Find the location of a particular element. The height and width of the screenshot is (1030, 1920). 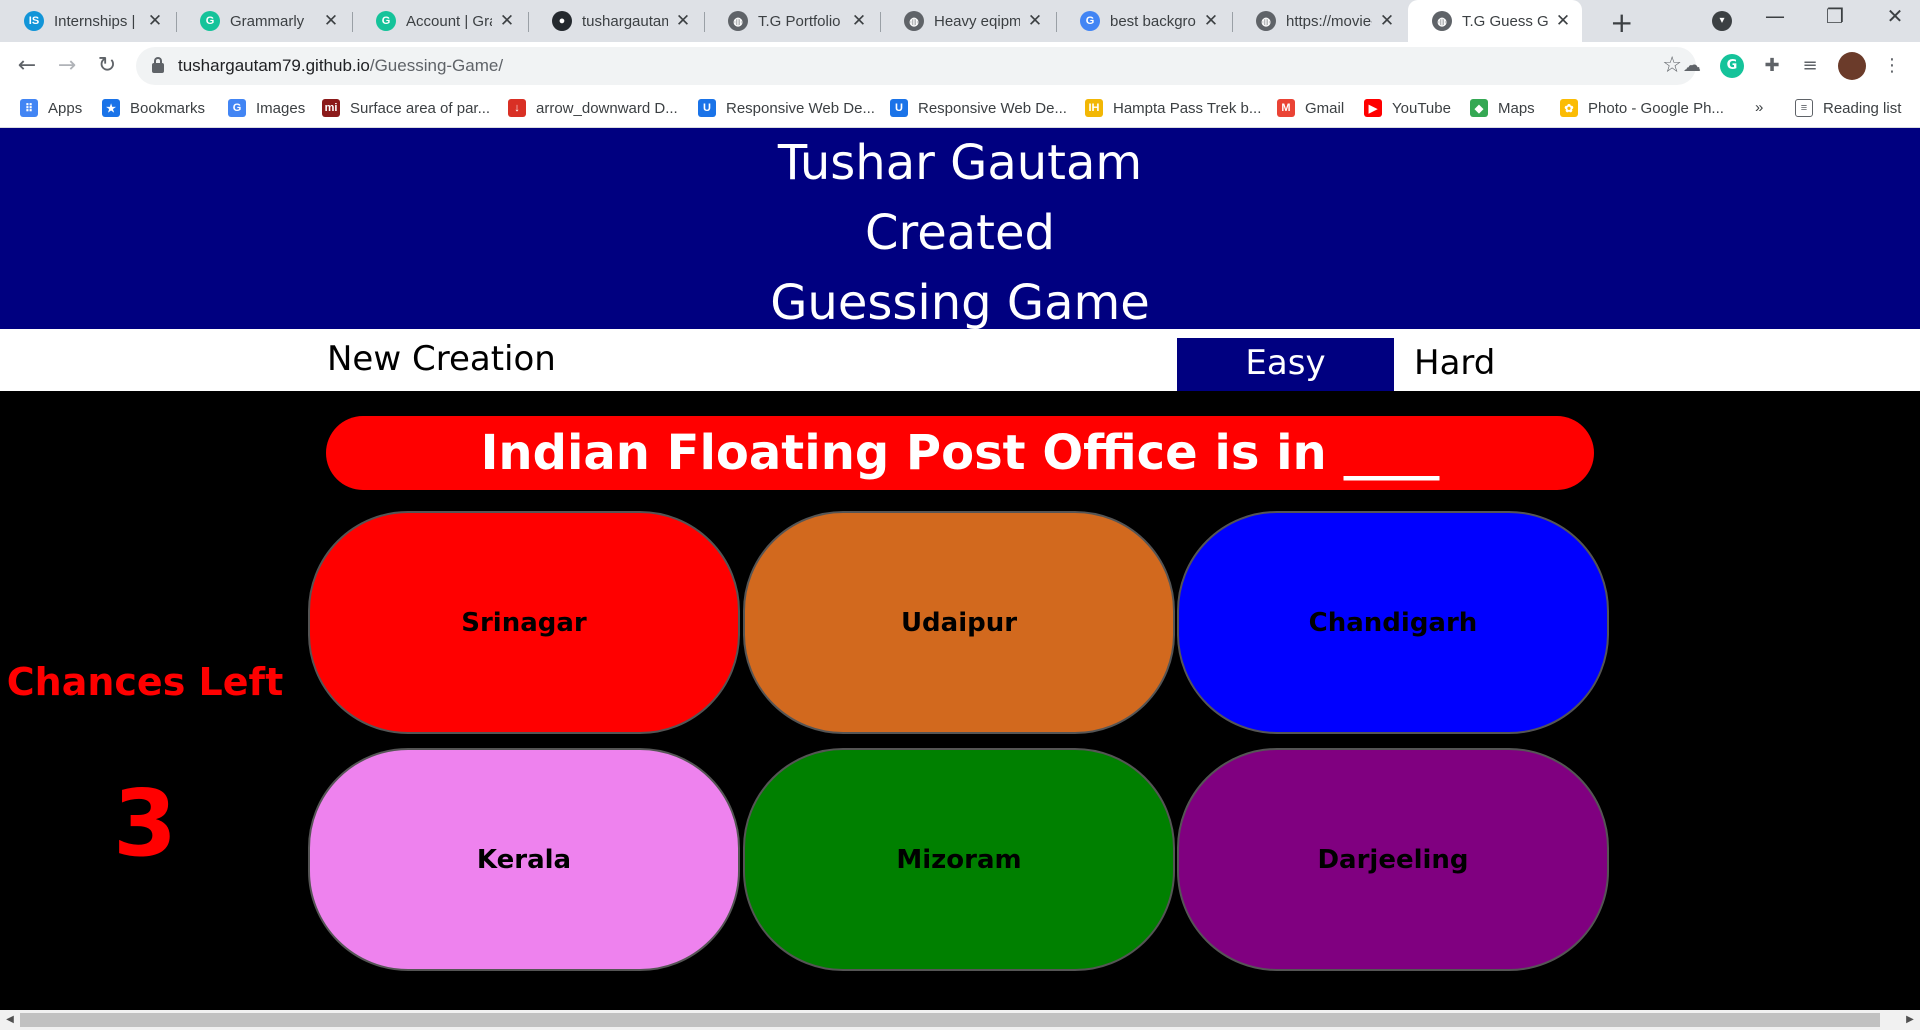

apps-grid-icon: ⠿ is located at coordinates (29, 108).